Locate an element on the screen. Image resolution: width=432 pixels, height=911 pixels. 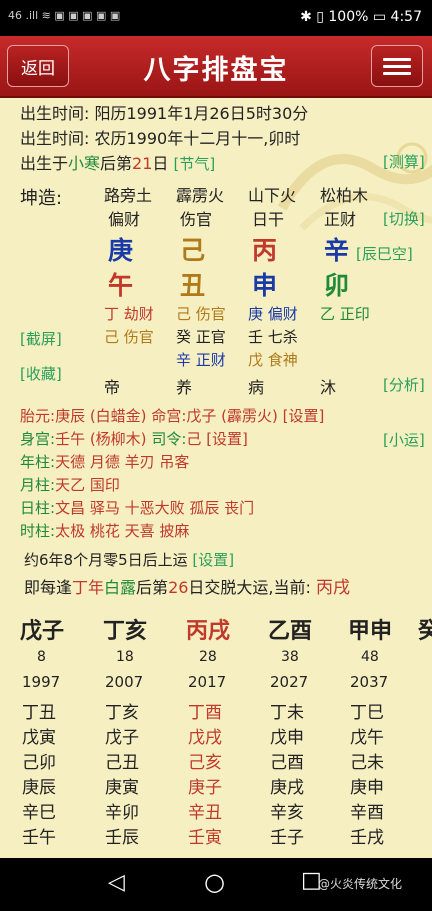
dayun-ganzhi: 戊子 is located at coordinates (42, 629).